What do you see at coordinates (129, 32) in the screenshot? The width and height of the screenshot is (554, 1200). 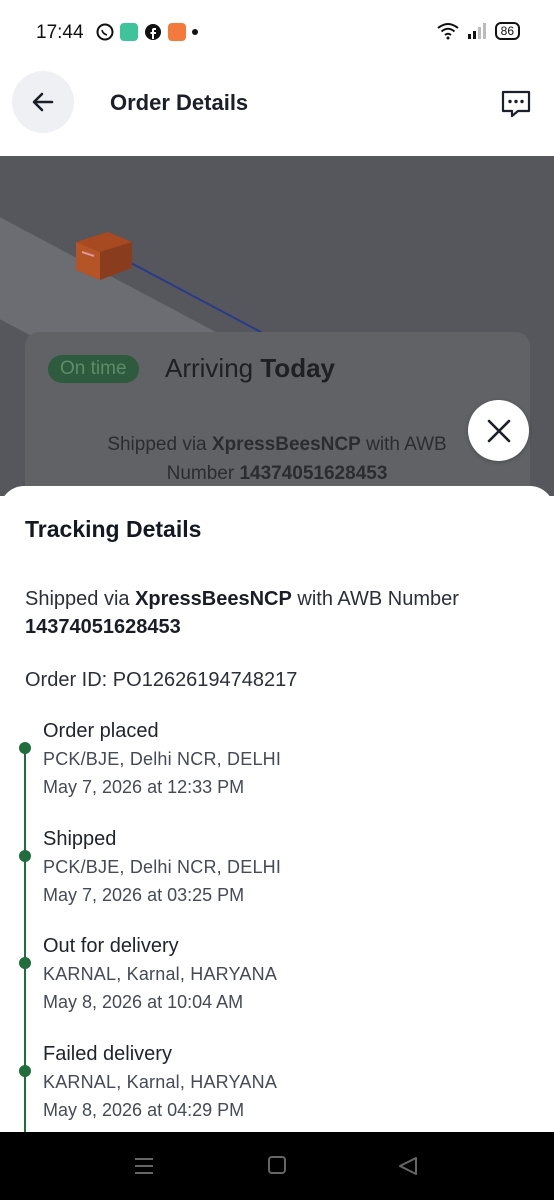 I see `chat-icon` at bounding box center [129, 32].